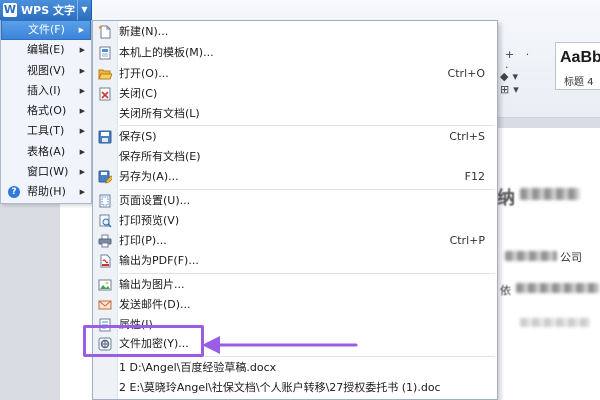  I want to click on menu-item-label: 视图(V), so click(46, 70).